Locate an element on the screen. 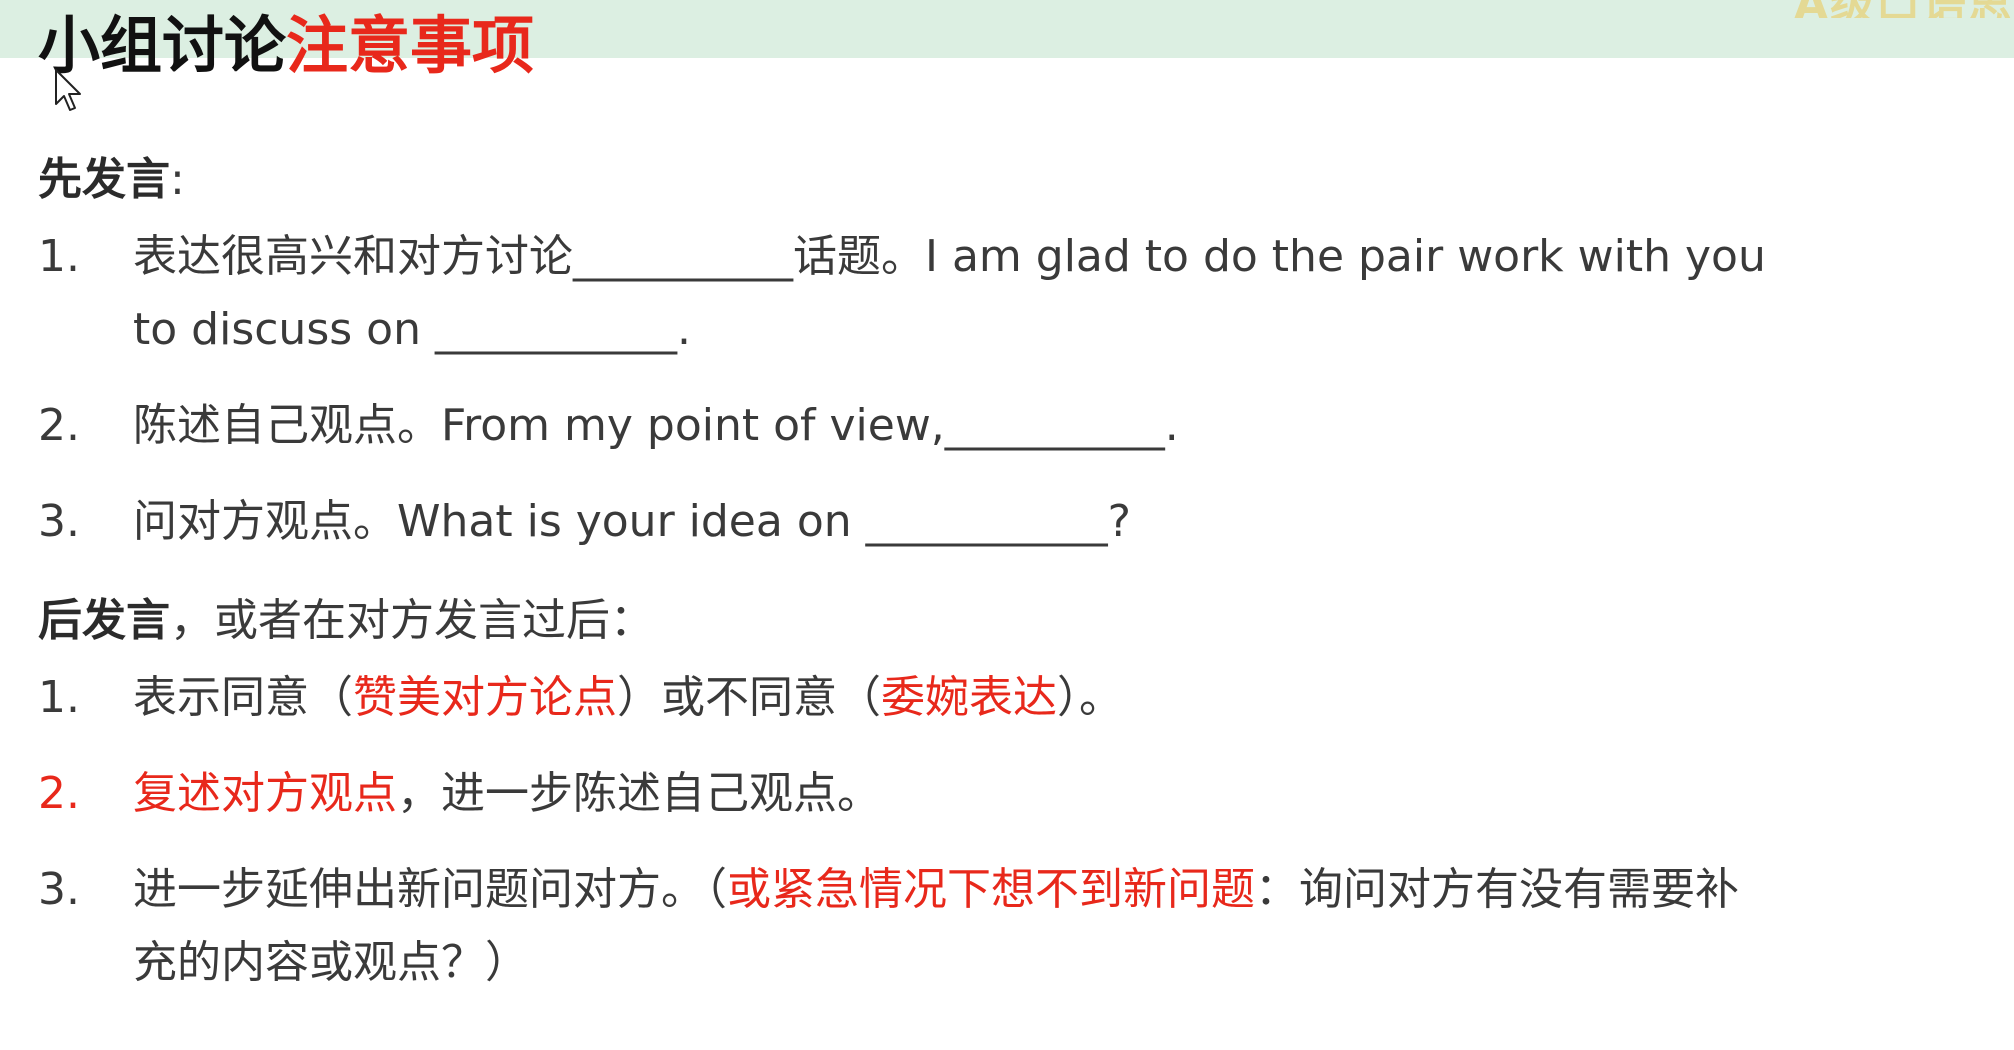  item-text: 表示同意（赞美对方论点）或不同意（委婉表达）。 is located at coordinates (628, 697).